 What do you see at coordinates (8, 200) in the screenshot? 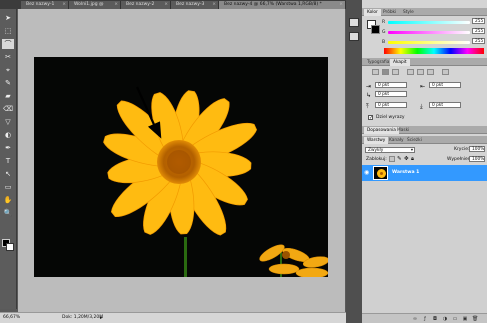
I see `tool-14-icon: ✋` at bounding box center [8, 200].